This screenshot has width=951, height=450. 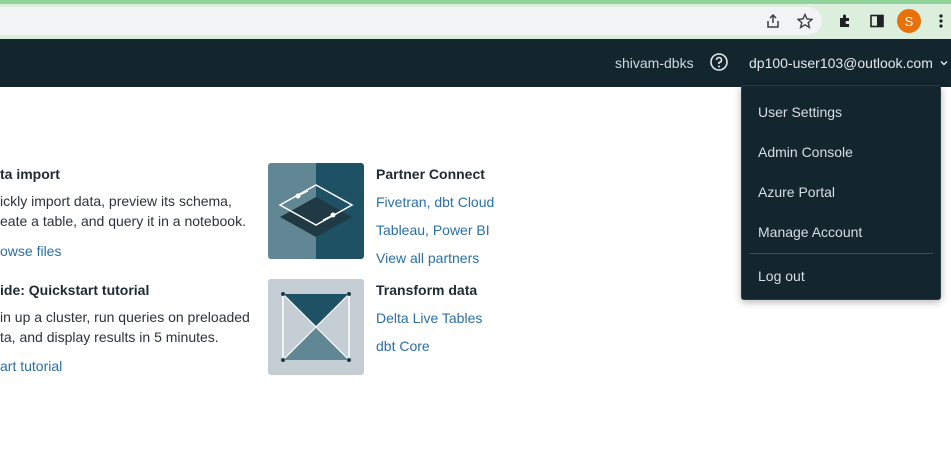 What do you see at coordinates (773, 21) in the screenshot?
I see `share-icon` at bounding box center [773, 21].